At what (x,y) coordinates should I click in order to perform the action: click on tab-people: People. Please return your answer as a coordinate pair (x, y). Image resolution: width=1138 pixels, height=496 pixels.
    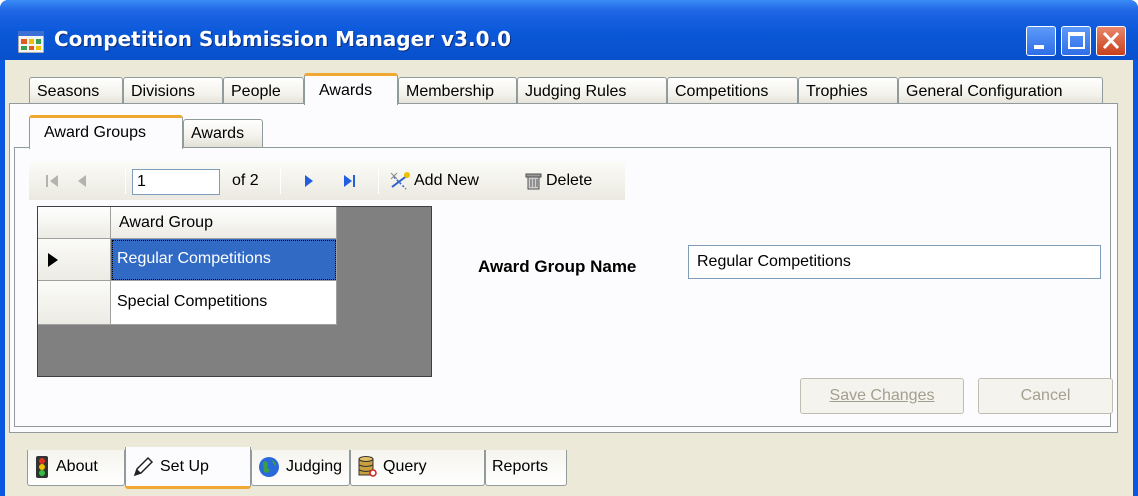
    Looking at the image, I should click on (263, 91).